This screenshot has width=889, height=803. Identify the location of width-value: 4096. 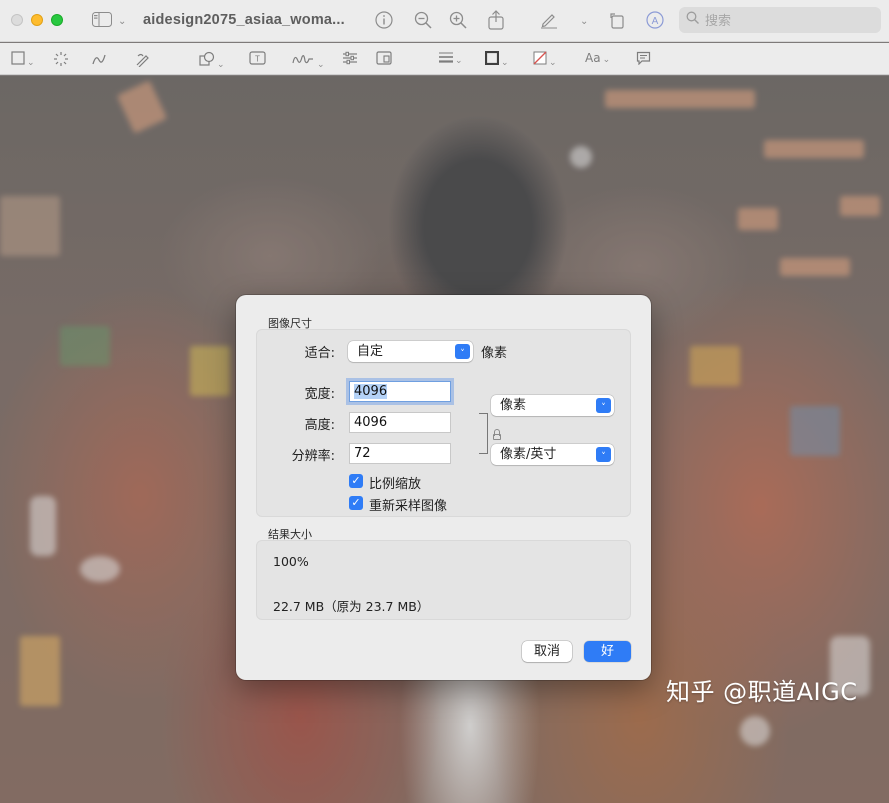
(371, 391).